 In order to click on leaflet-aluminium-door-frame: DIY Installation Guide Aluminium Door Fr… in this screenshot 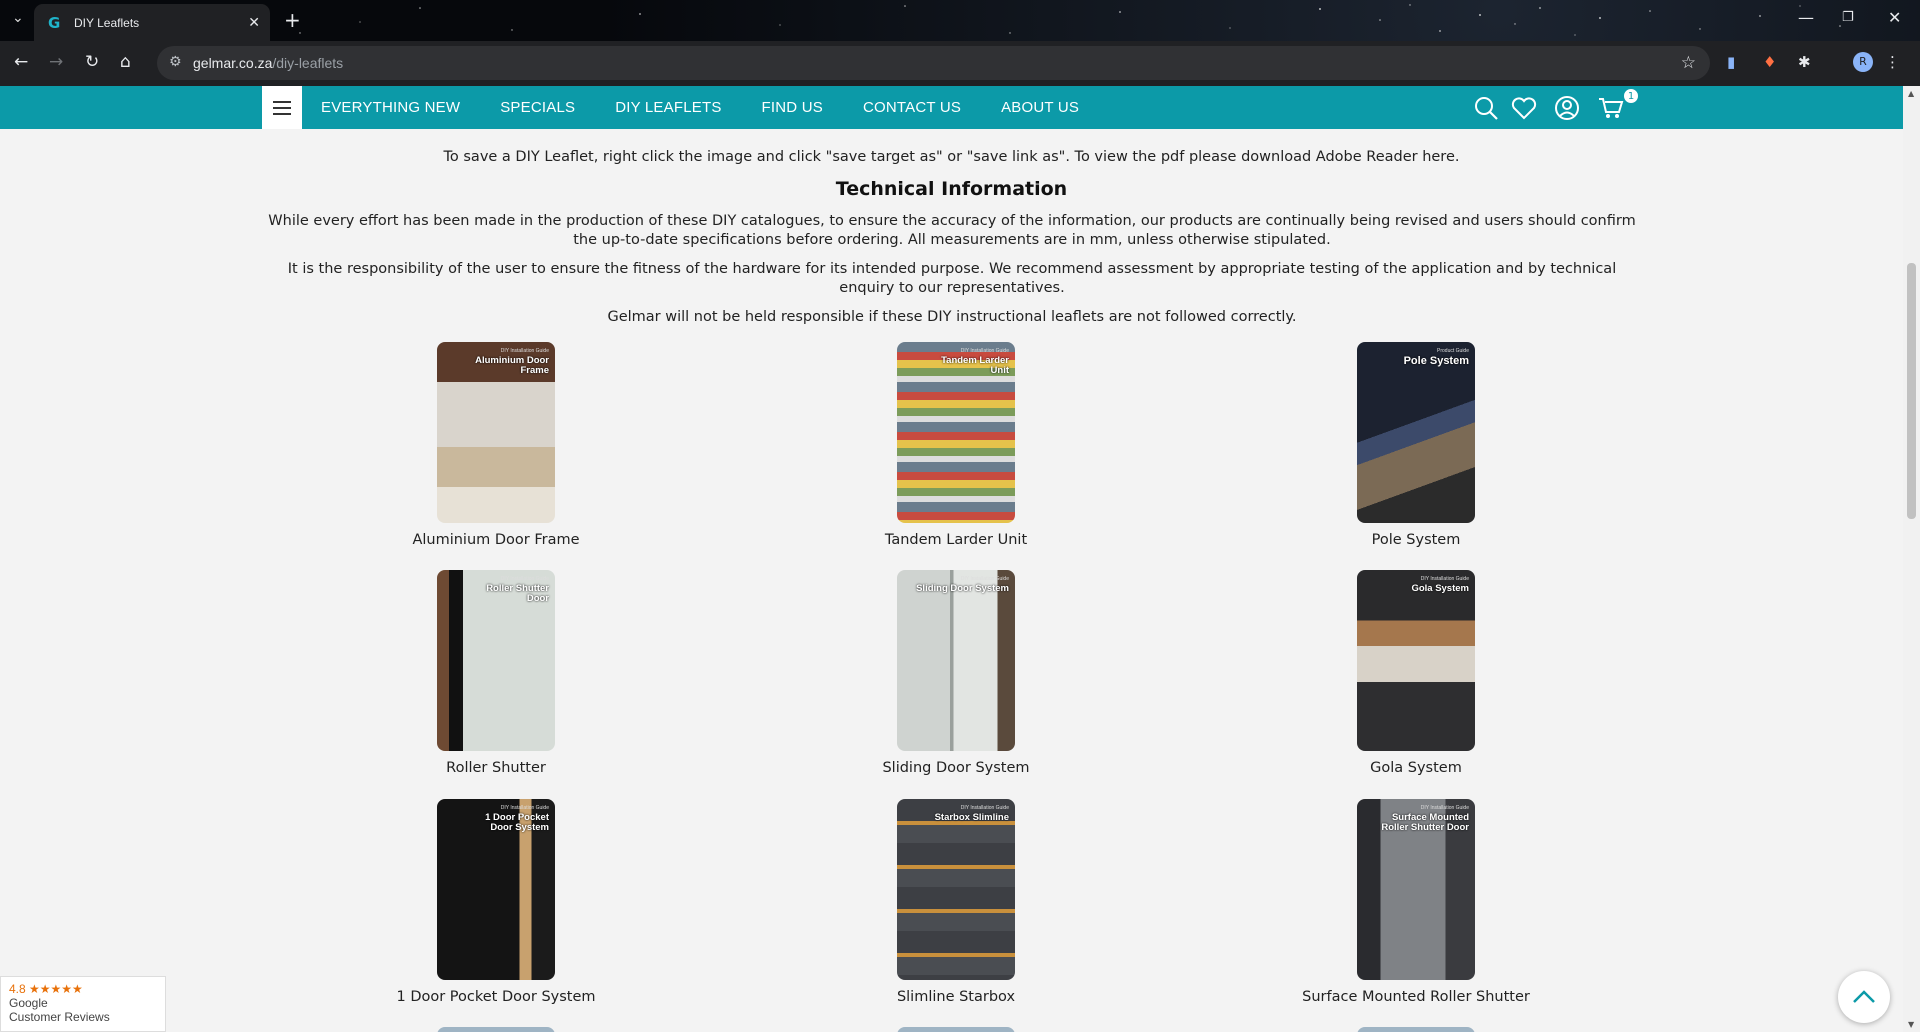, I will do `click(496, 445)`.